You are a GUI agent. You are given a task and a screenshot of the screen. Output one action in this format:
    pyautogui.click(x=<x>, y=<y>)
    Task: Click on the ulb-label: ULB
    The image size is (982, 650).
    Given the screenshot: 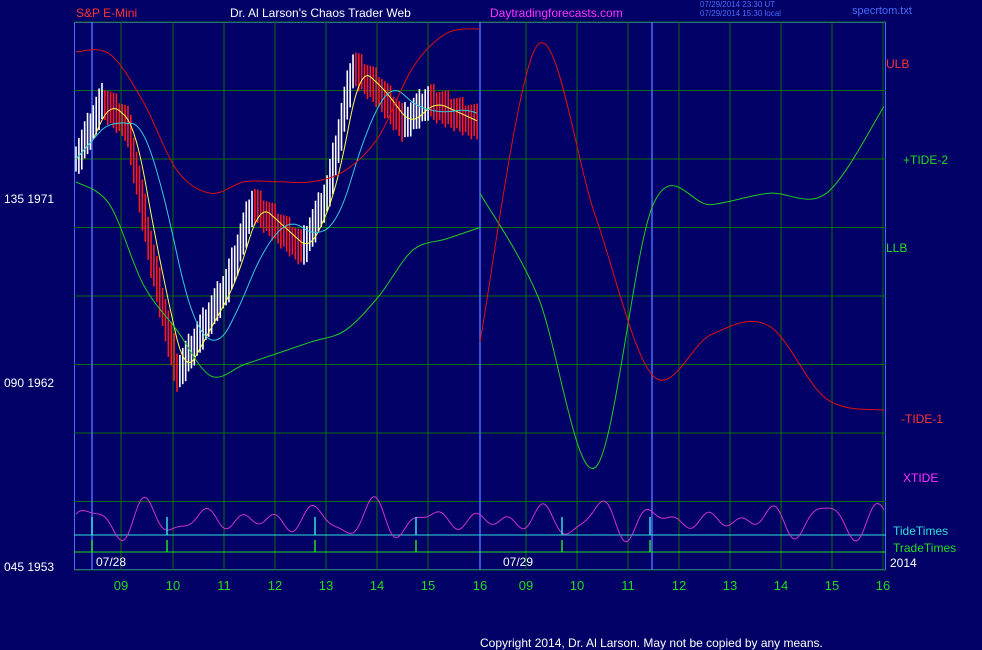 What is the action you would take?
    pyautogui.click(x=898, y=64)
    